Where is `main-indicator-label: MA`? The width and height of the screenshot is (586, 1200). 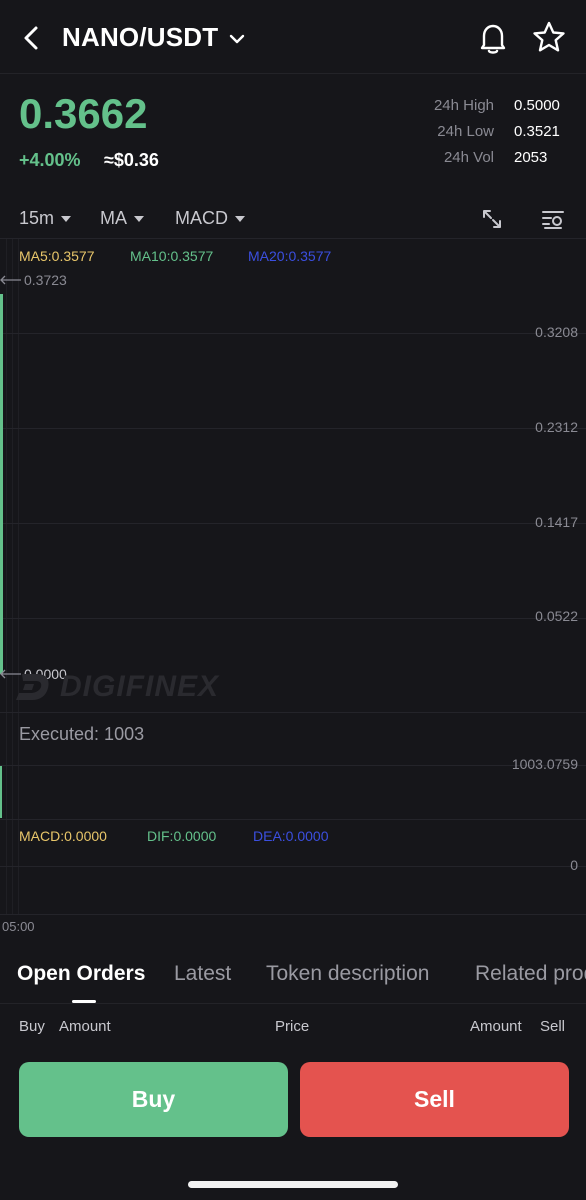 main-indicator-label: MA is located at coordinates (113, 218).